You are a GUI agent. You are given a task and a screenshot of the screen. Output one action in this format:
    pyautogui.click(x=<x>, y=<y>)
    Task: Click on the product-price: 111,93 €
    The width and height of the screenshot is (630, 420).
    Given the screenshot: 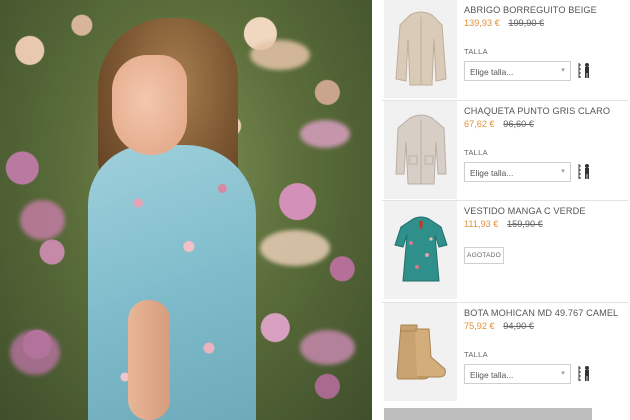 What is the action you would take?
    pyautogui.click(x=481, y=224)
    